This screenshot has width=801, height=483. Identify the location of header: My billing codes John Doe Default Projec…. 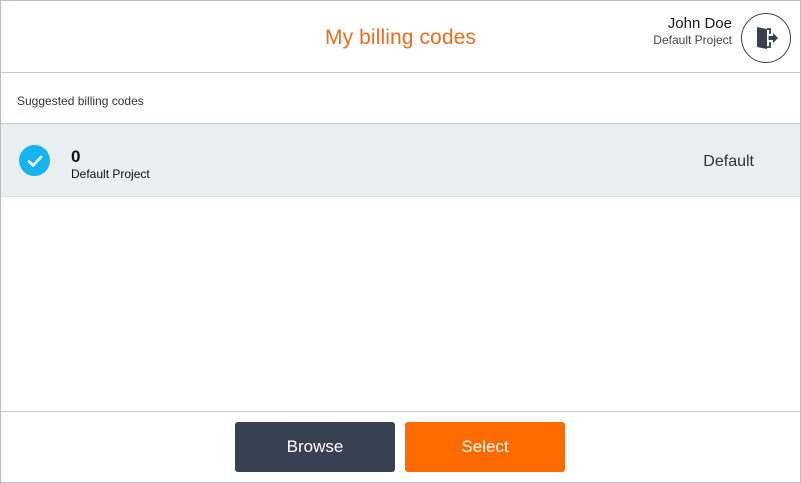
(400, 37).